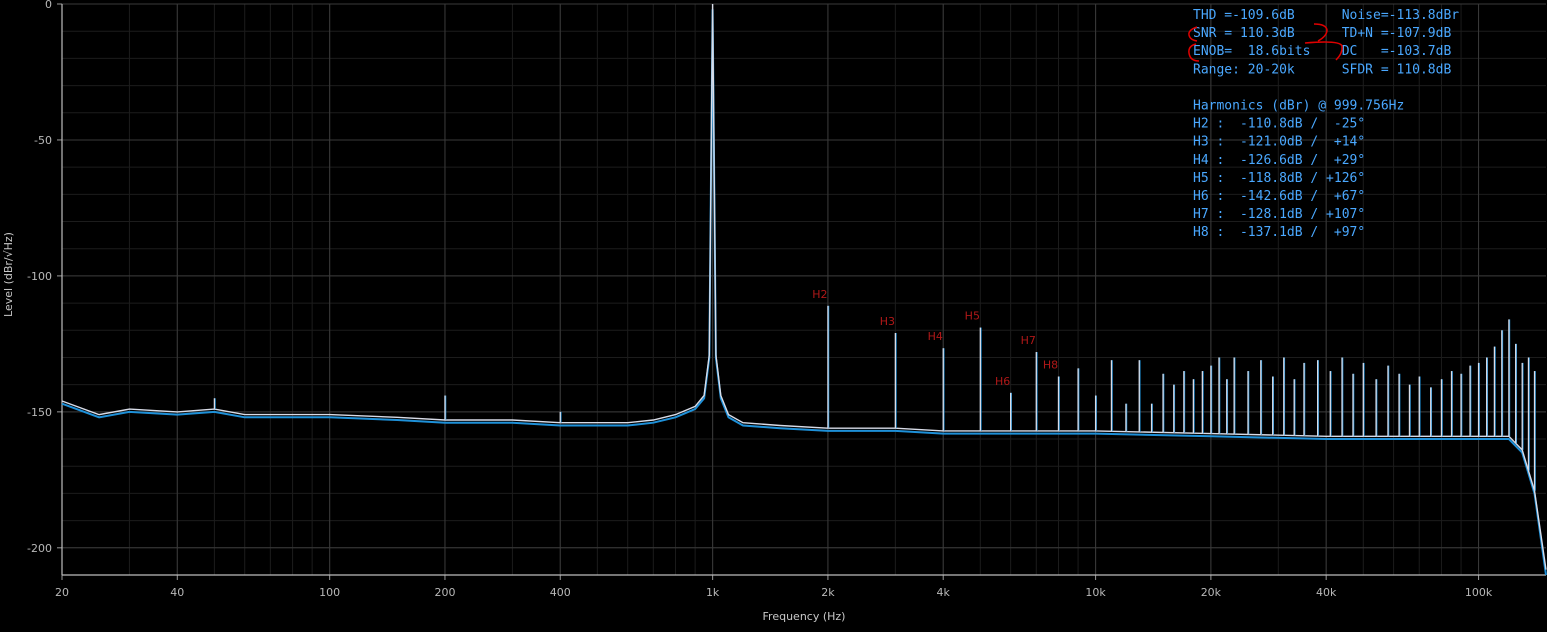 This screenshot has width=1547, height=632. I want to click on y-tick-label: -50, so click(43, 140).